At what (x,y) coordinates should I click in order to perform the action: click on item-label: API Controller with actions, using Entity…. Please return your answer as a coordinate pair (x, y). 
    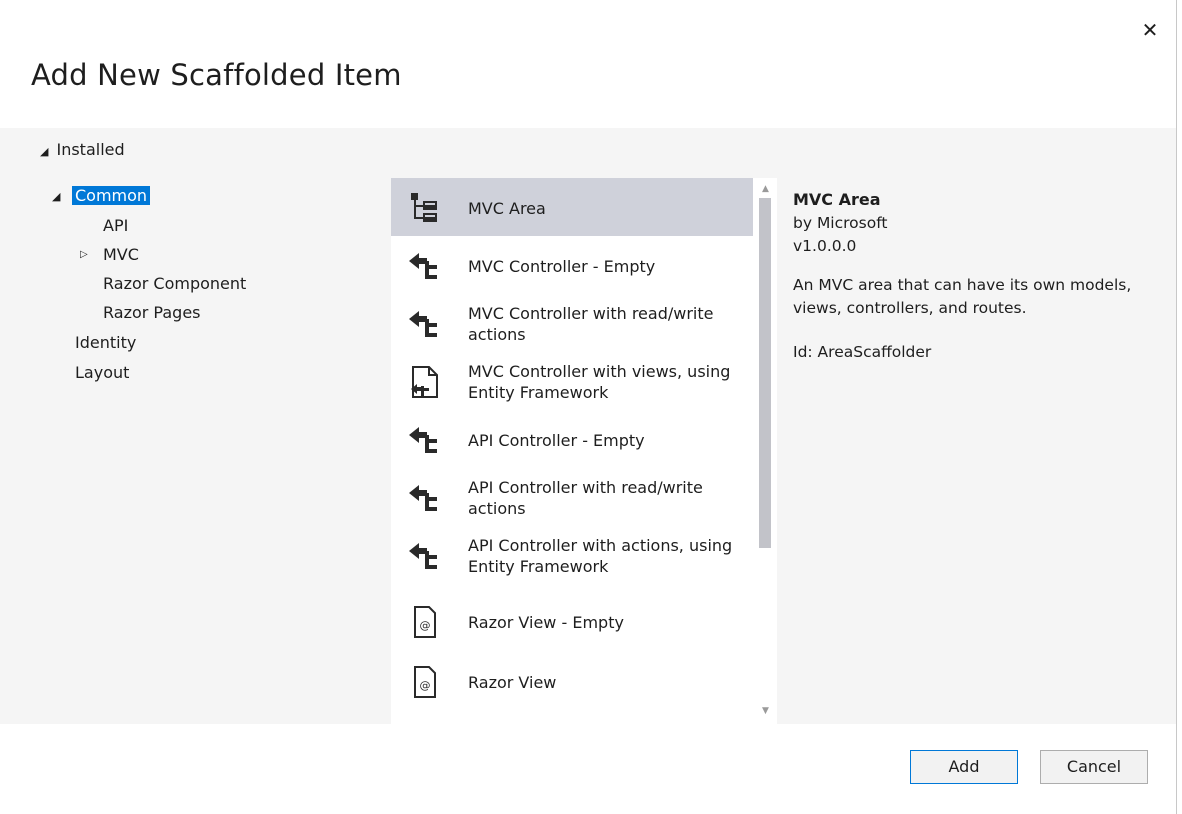
    Looking at the image, I should click on (600, 556).